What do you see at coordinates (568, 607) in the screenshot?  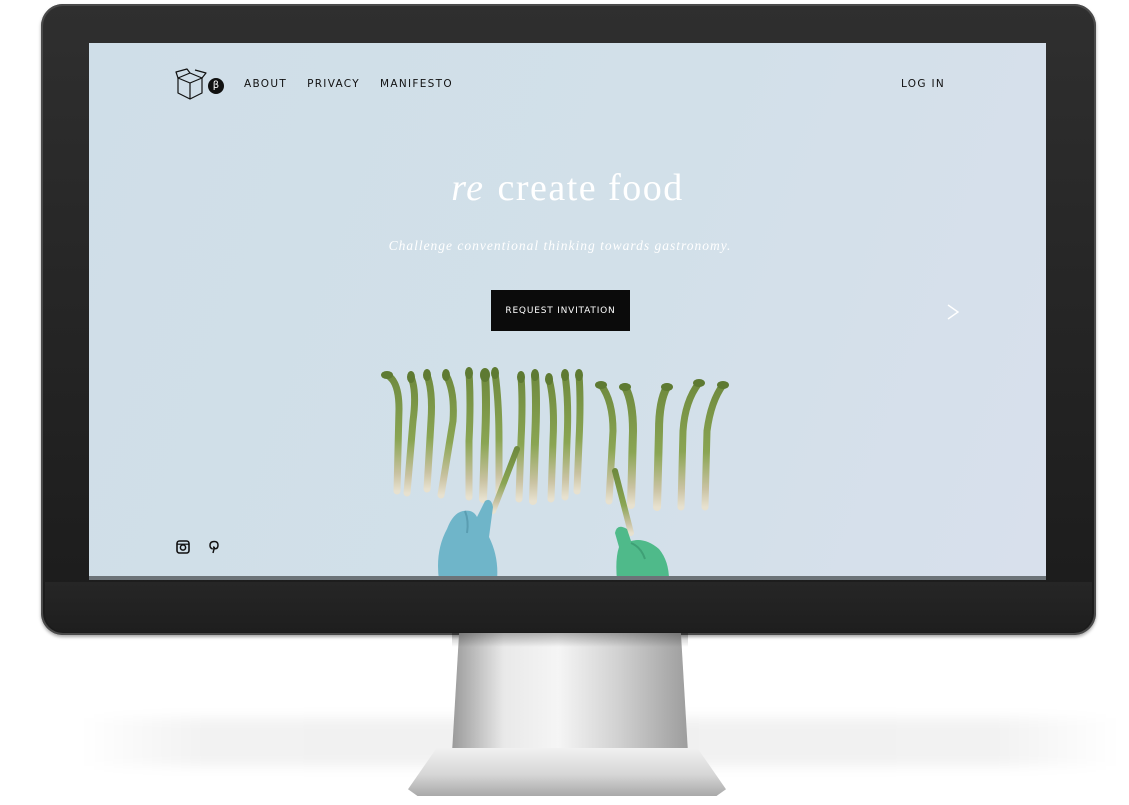 I see `monitor-chin` at bounding box center [568, 607].